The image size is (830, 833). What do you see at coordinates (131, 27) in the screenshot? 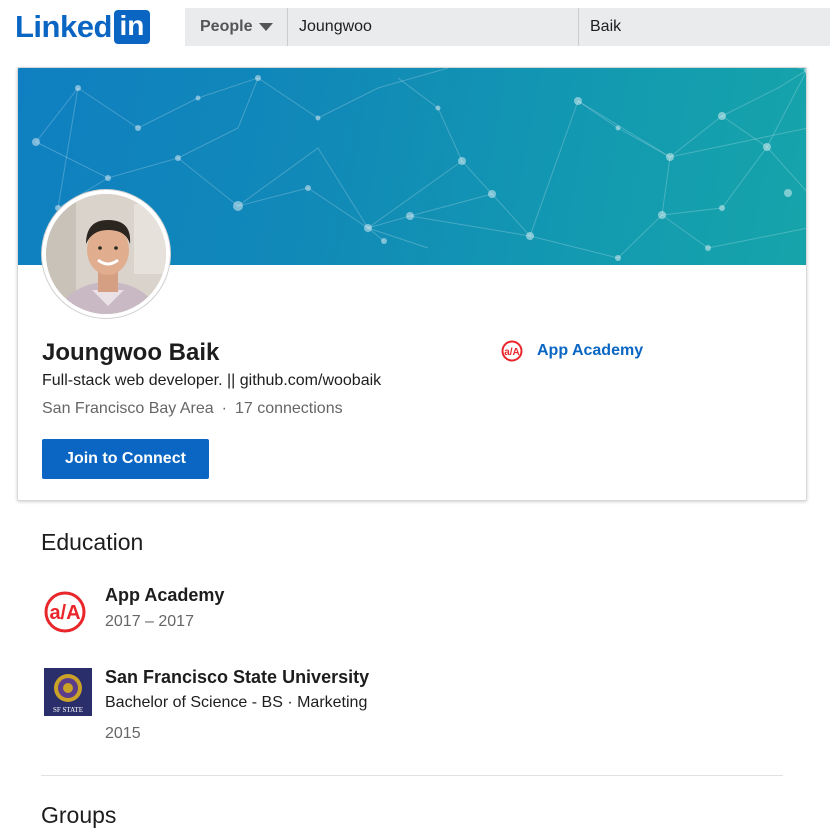
I see `logo-in-box: in` at bounding box center [131, 27].